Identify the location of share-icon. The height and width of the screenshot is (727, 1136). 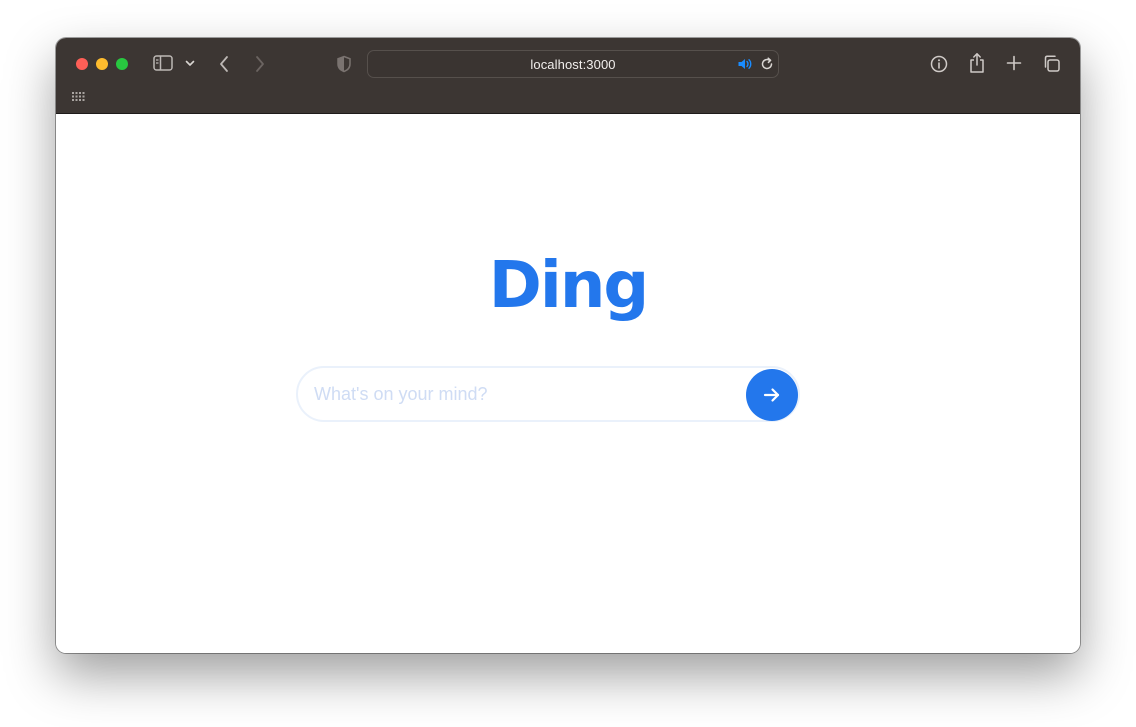
(977, 63).